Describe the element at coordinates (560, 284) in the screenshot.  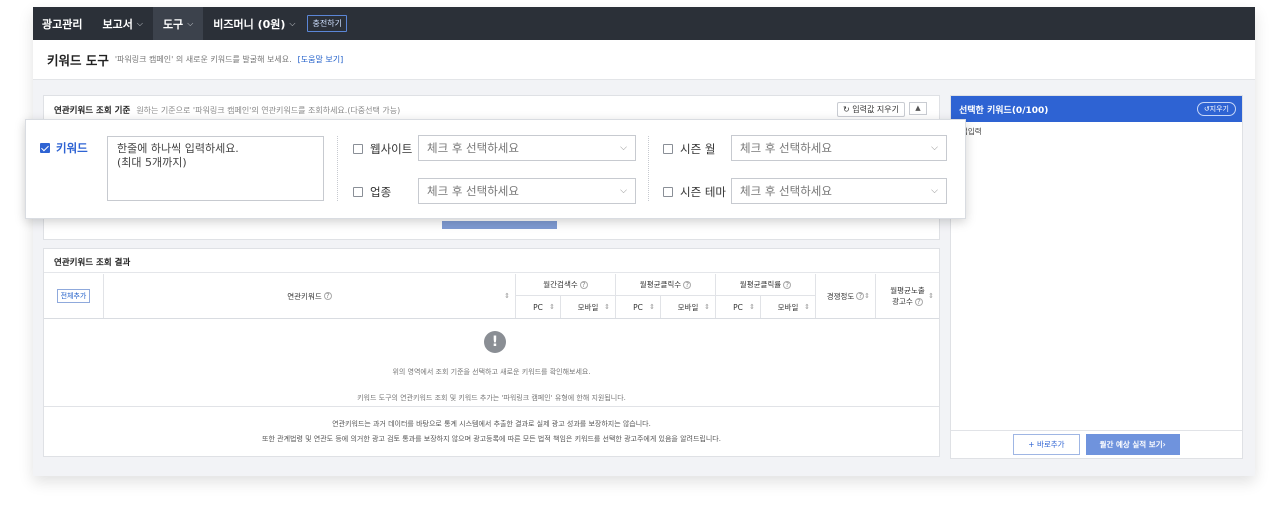
I see `col-label: 월간검색수` at that location.